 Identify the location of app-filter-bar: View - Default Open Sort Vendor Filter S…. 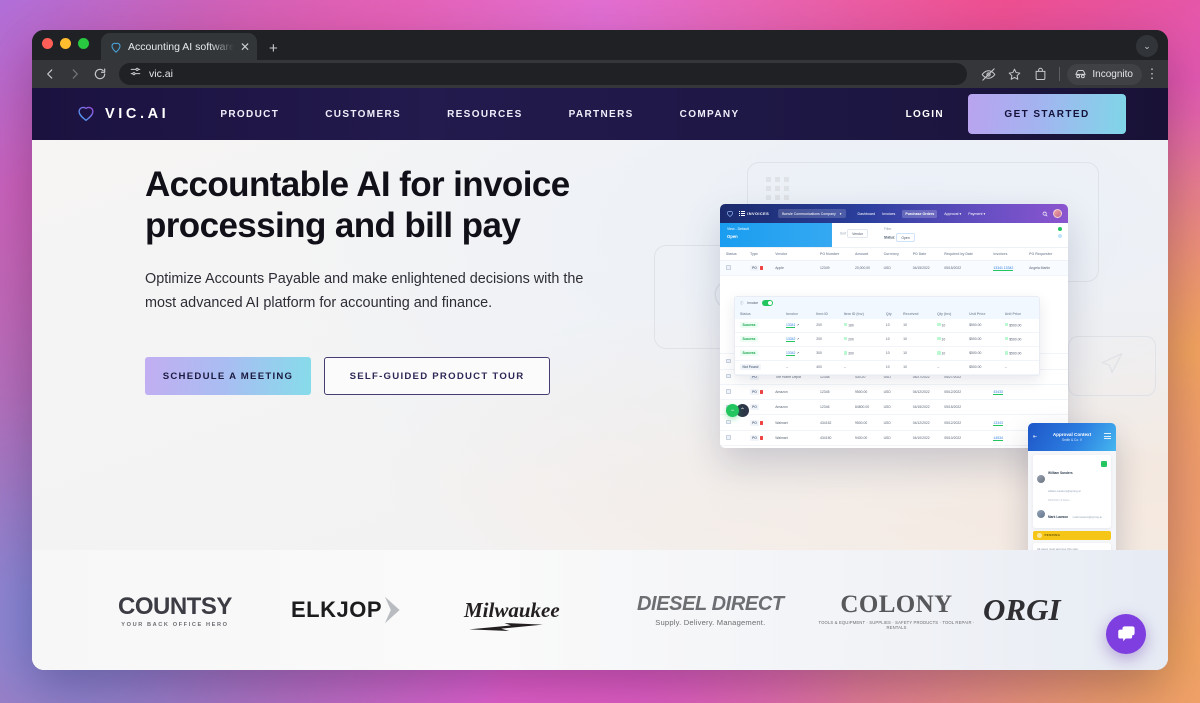
(894, 235).